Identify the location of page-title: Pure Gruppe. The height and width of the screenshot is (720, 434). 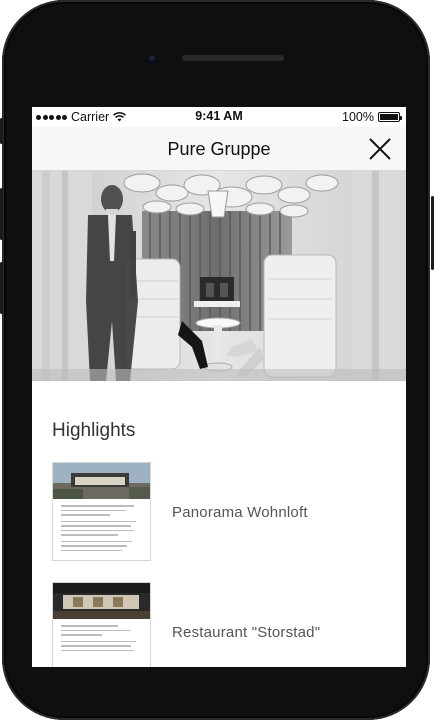
(219, 149).